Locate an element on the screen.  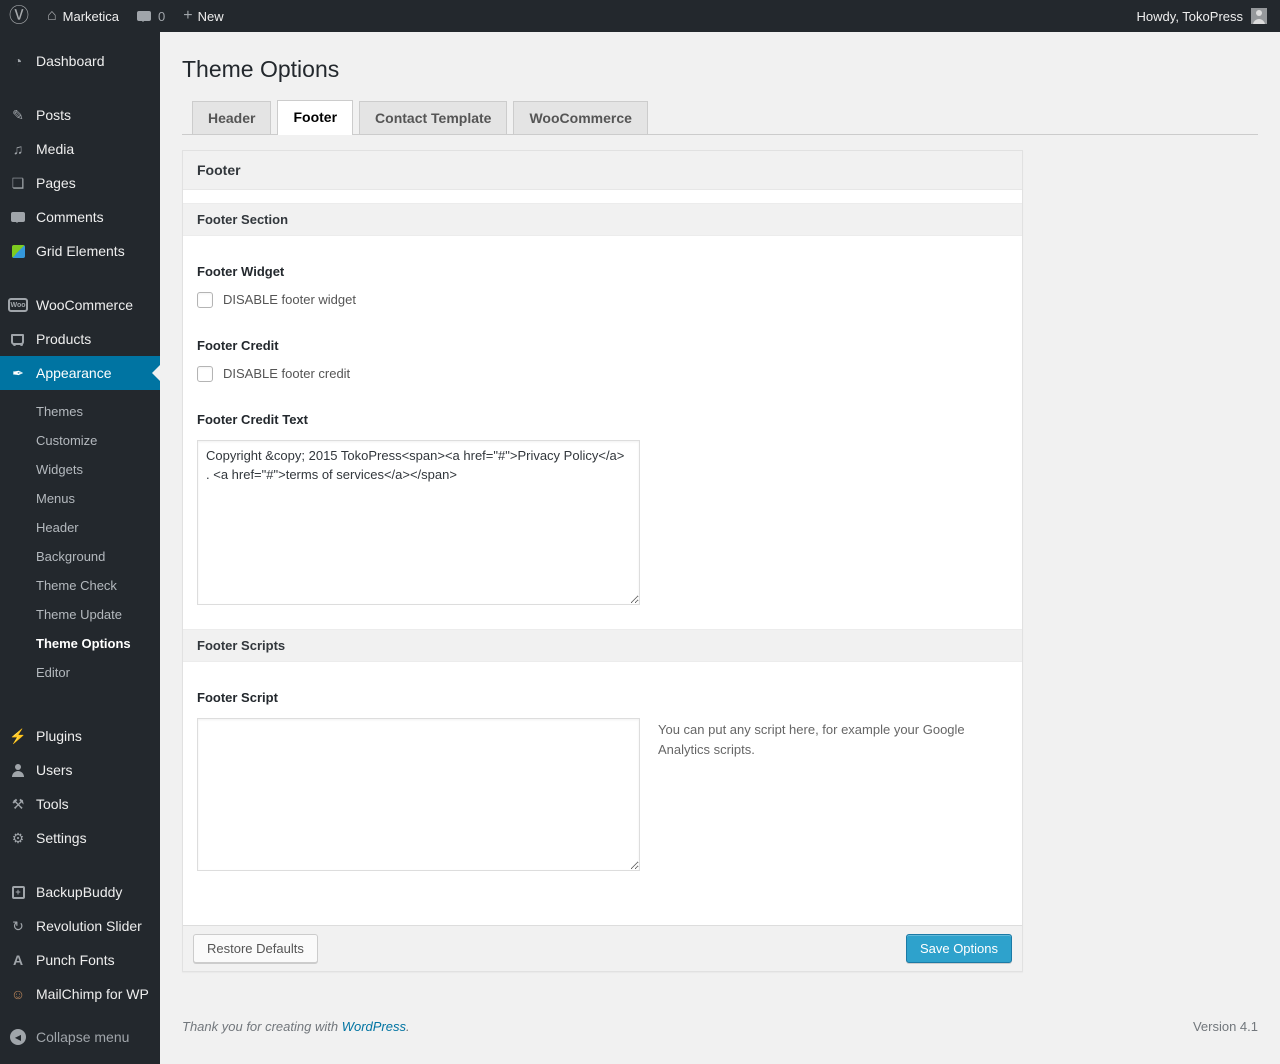
sidebar-item-label: Users is located at coordinates (54, 770).